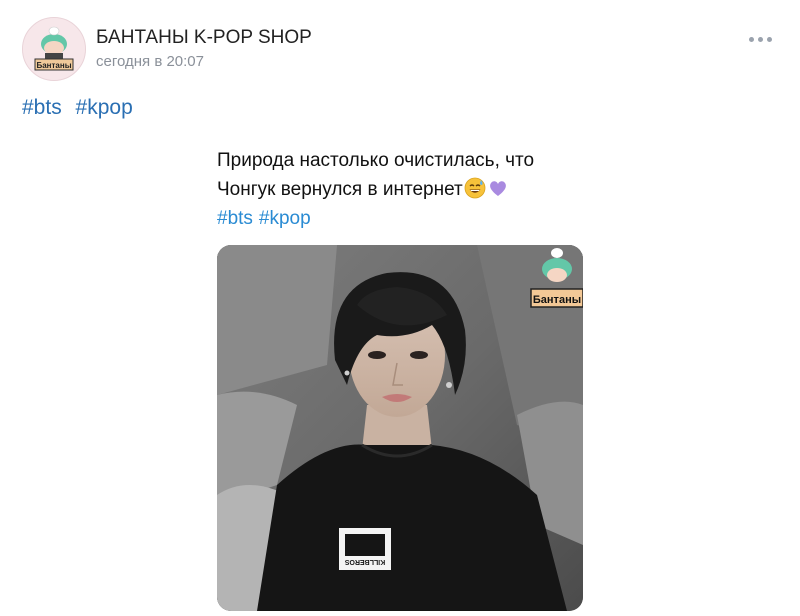  I want to click on shirt-print-text: KILLBEROS, so click(364, 561).